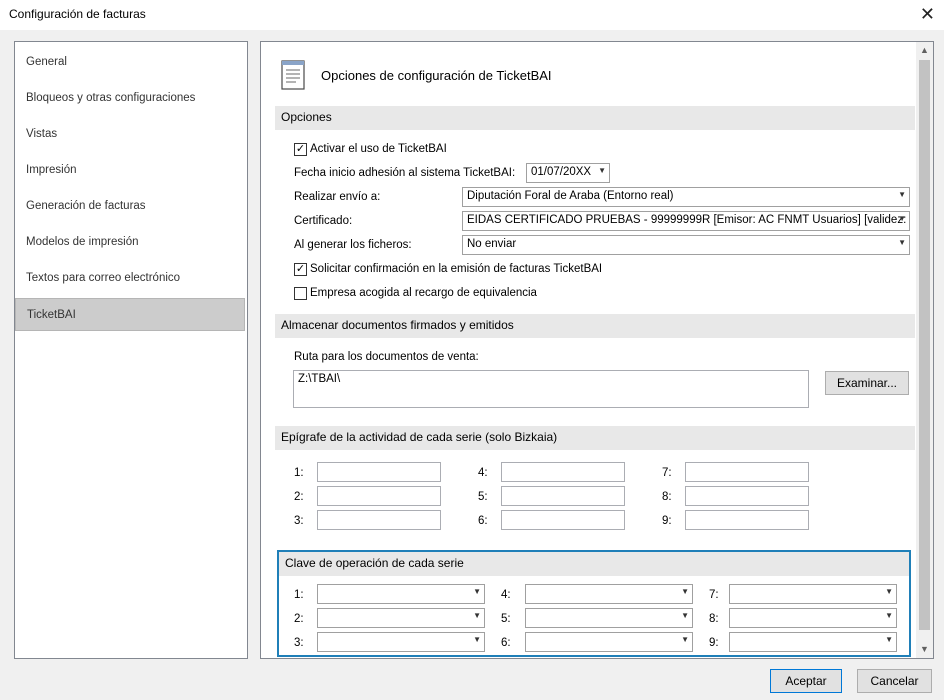 The width and height of the screenshot is (944, 700). What do you see at coordinates (77, 14) in the screenshot?
I see `window-title: Configuración de facturas` at bounding box center [77, 14].